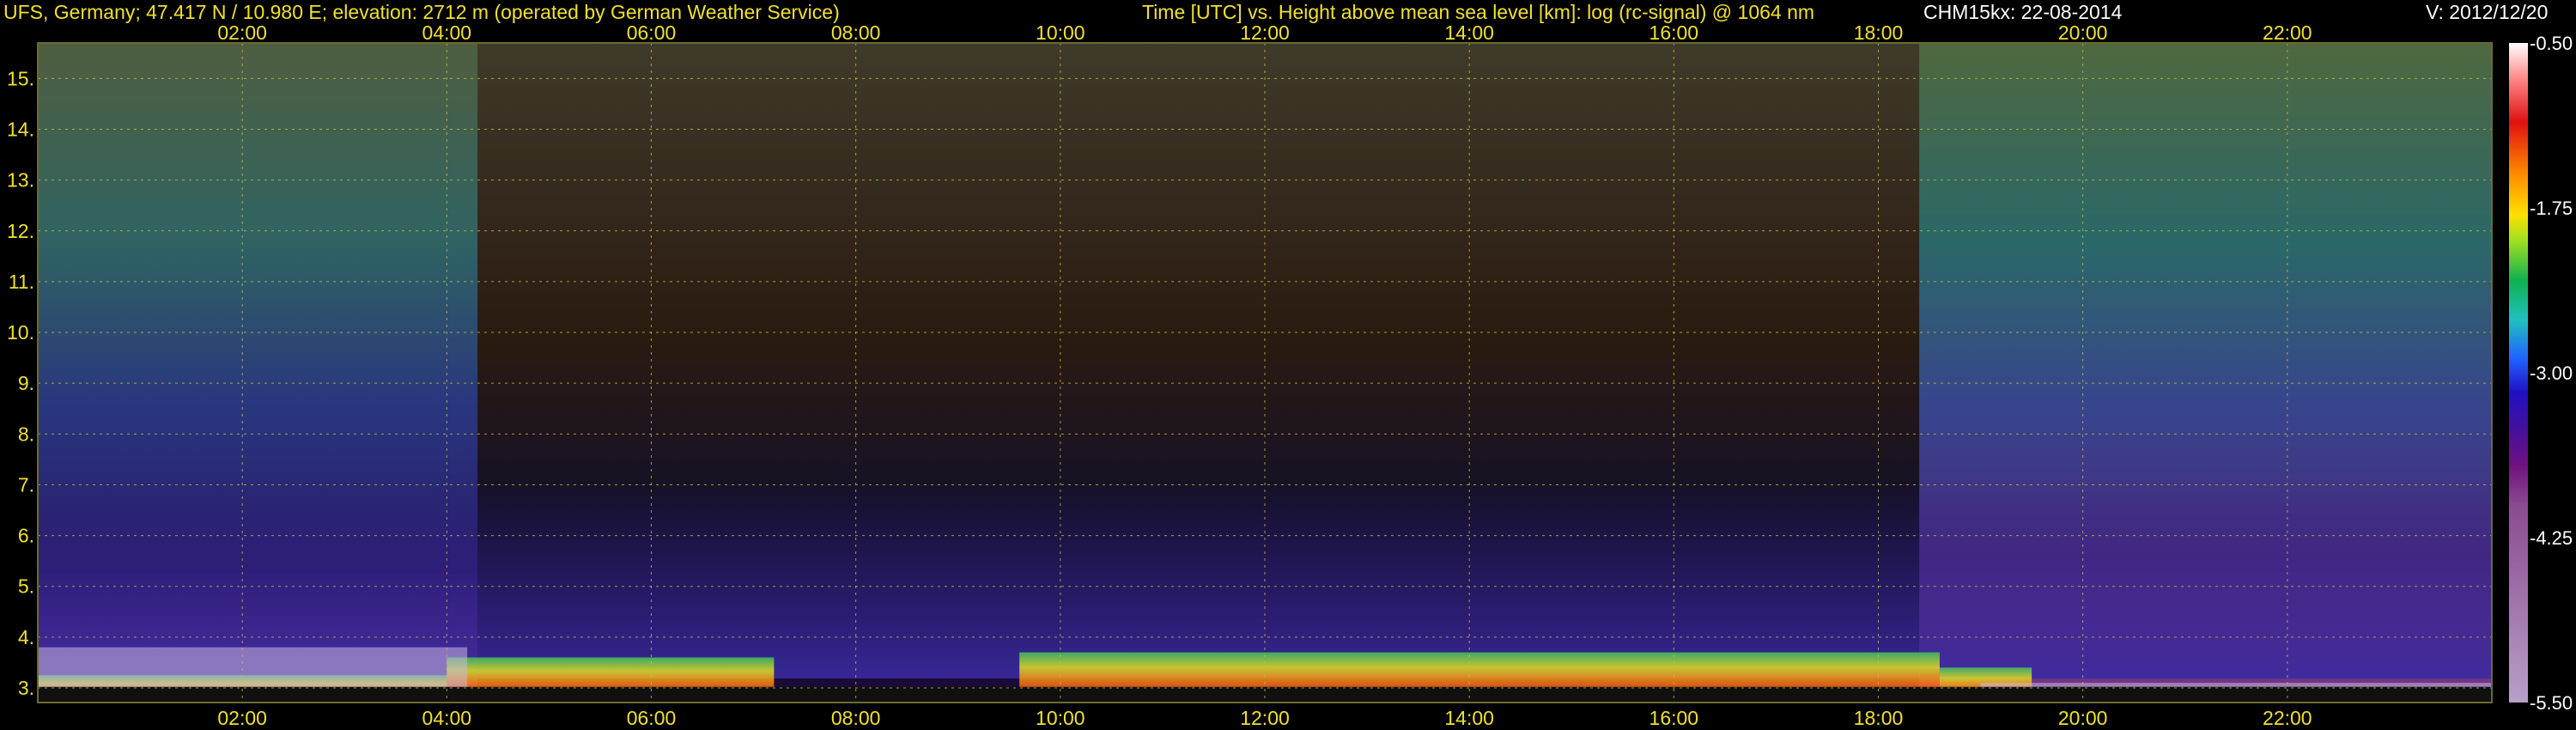 This screenshot has height=730, width=2576. What do you see at coordinates (2551, 43) in the screenshot?
I see `colorbar-tick-label: -0.50` at bounding box center [2551, 43].